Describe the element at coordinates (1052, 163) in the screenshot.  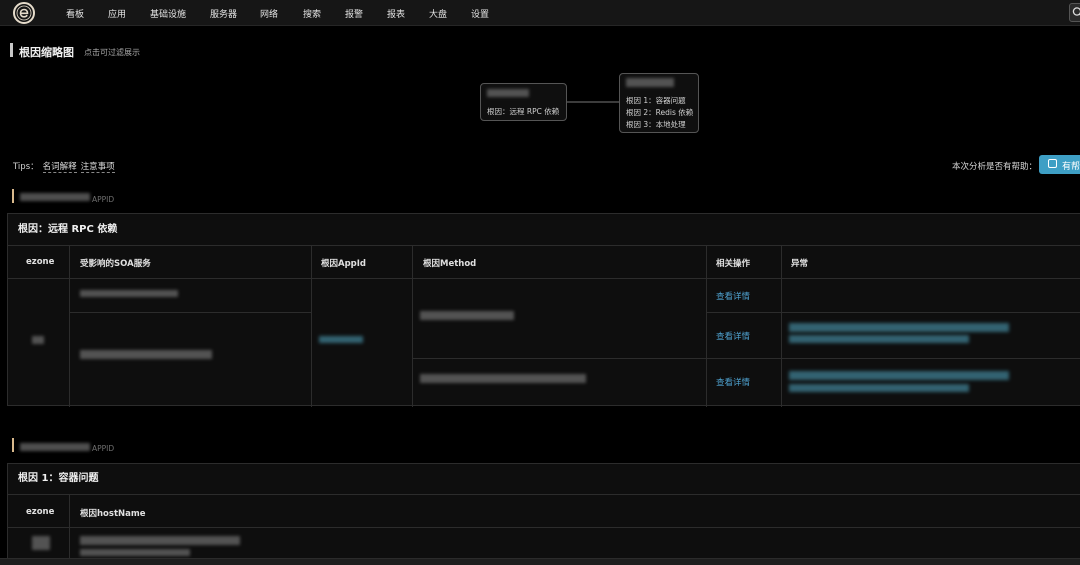
I see `thumbs-up-icon` at that location.